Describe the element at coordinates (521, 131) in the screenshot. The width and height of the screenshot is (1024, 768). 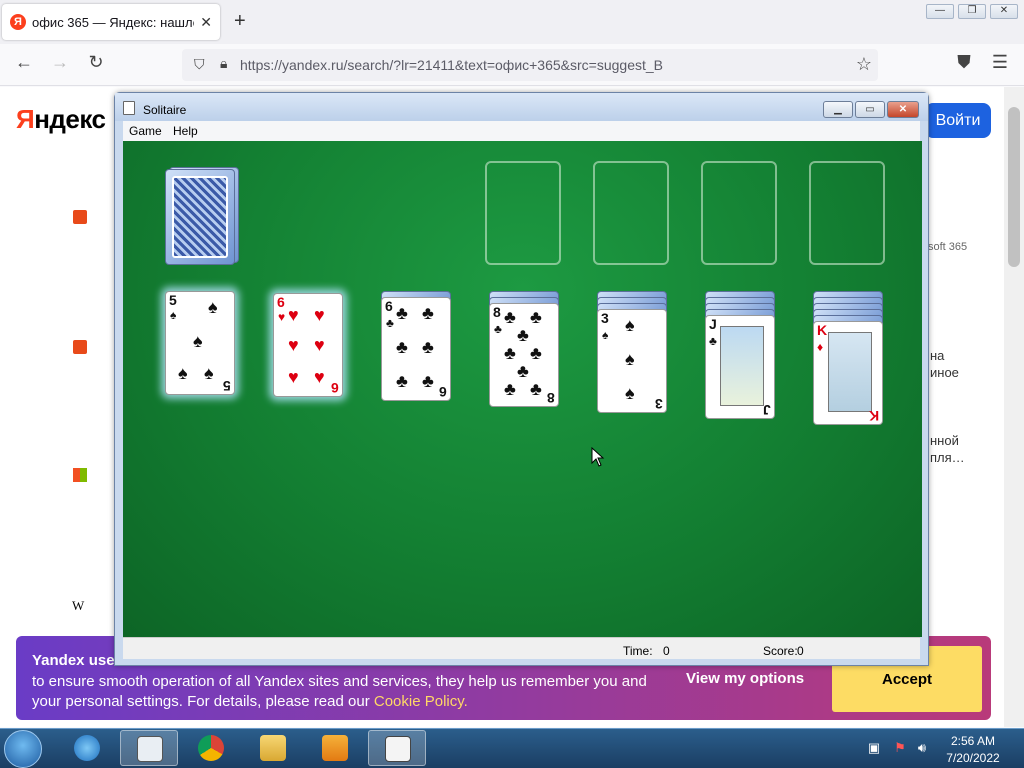
I see `menu-bar: Game Help` at that location.